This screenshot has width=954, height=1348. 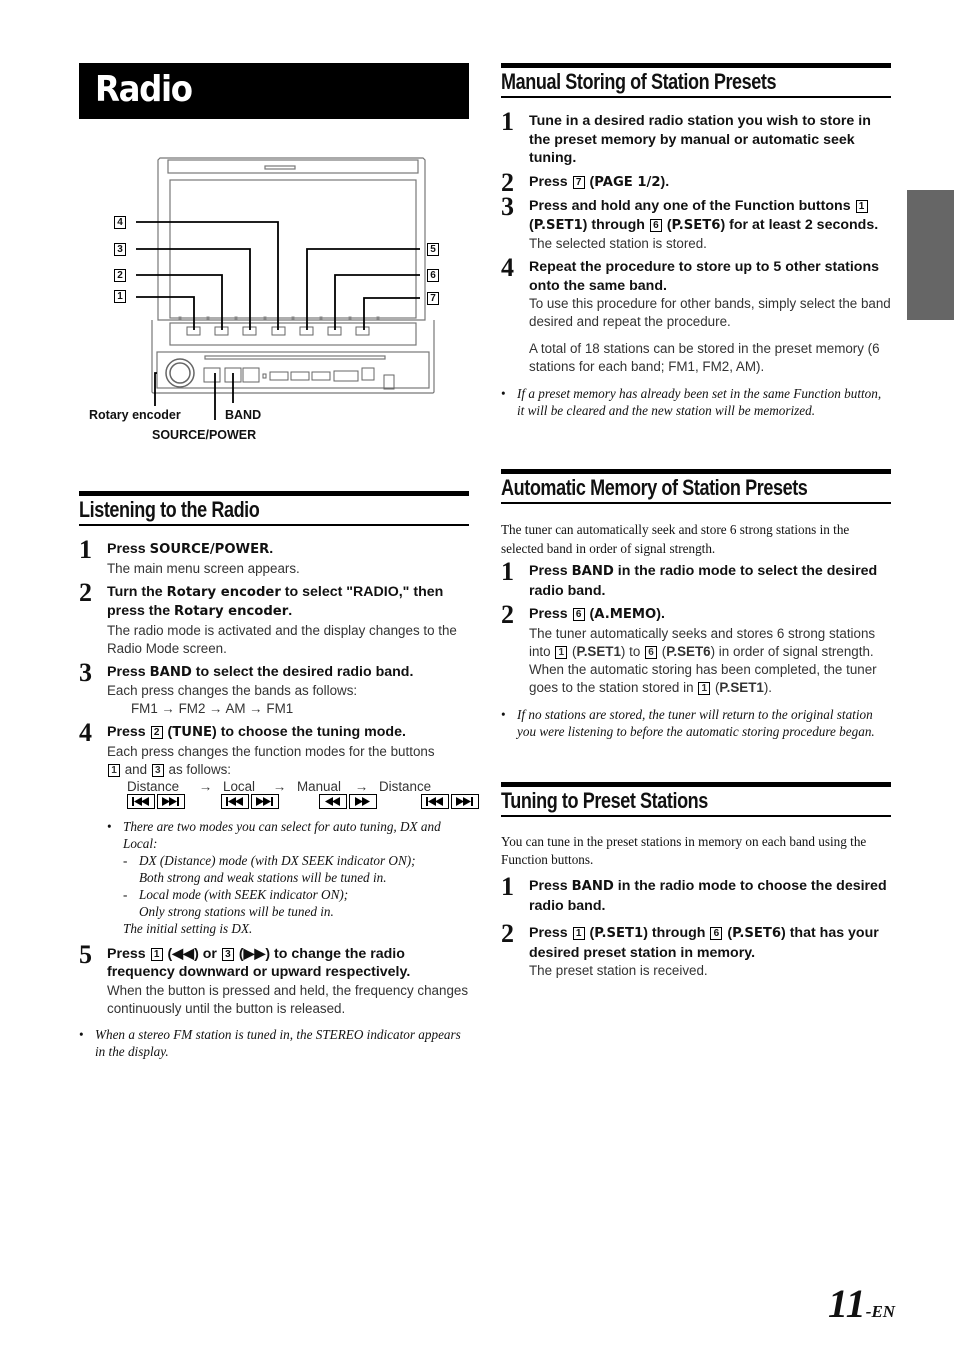 I want to click on step-instruction: Press 7 (PAGE 1/2)., so click(x=599, y=181).